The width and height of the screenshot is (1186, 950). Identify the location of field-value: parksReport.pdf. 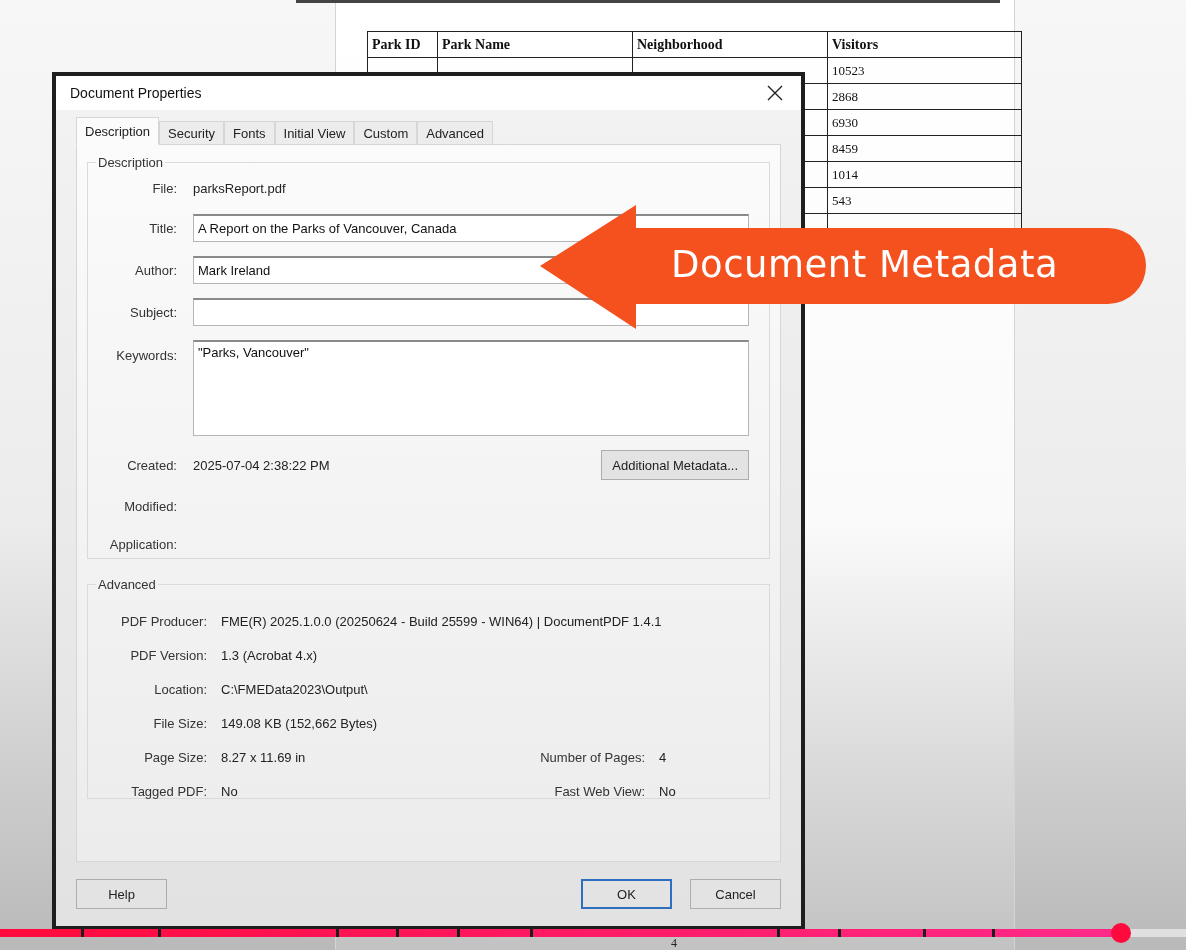
(240, 188).